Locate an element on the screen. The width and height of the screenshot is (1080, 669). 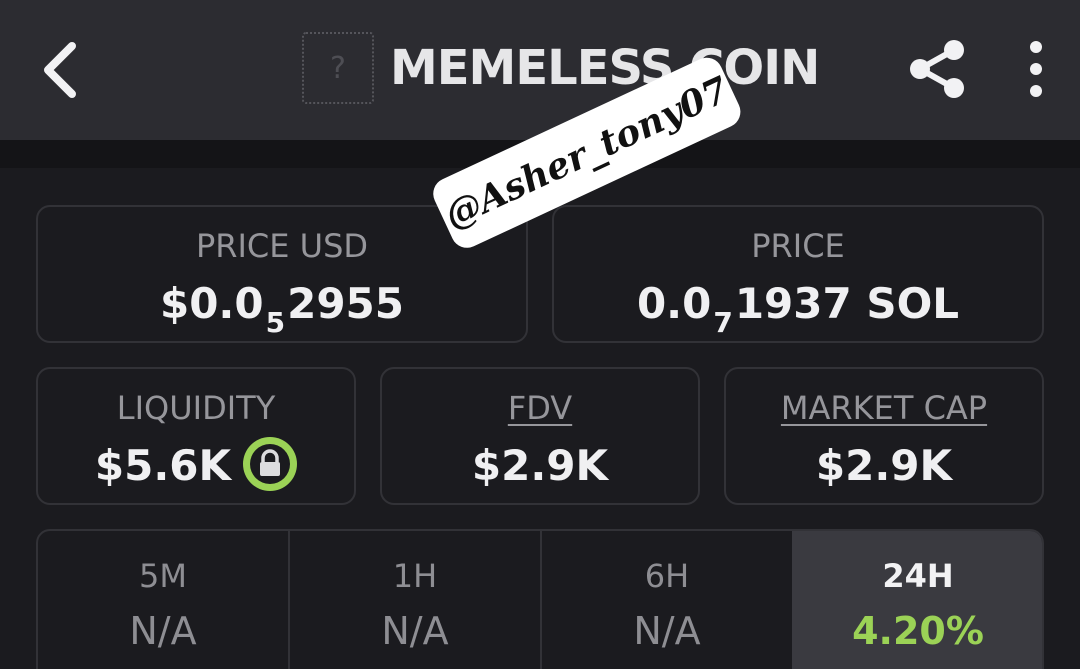
tab-6h: 6H N/A is located at coordinates (667, 600).